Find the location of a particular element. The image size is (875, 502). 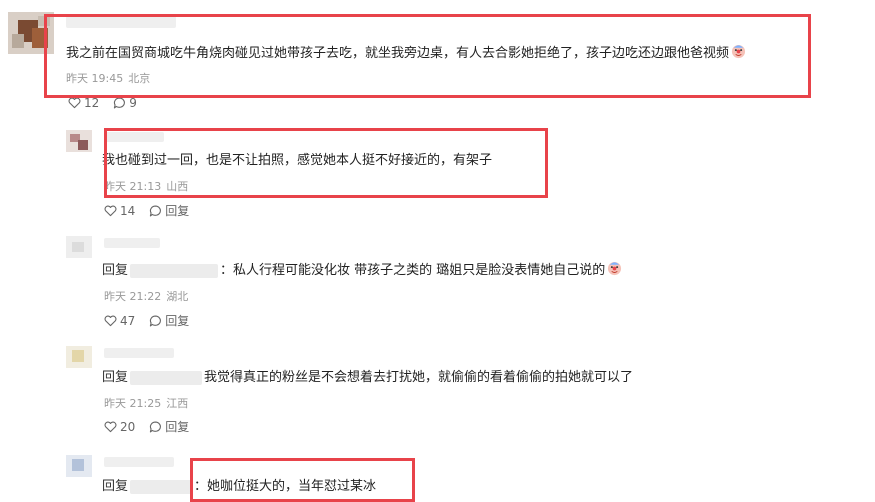

clown-emoji-icon is located at coordinates (615, 268).